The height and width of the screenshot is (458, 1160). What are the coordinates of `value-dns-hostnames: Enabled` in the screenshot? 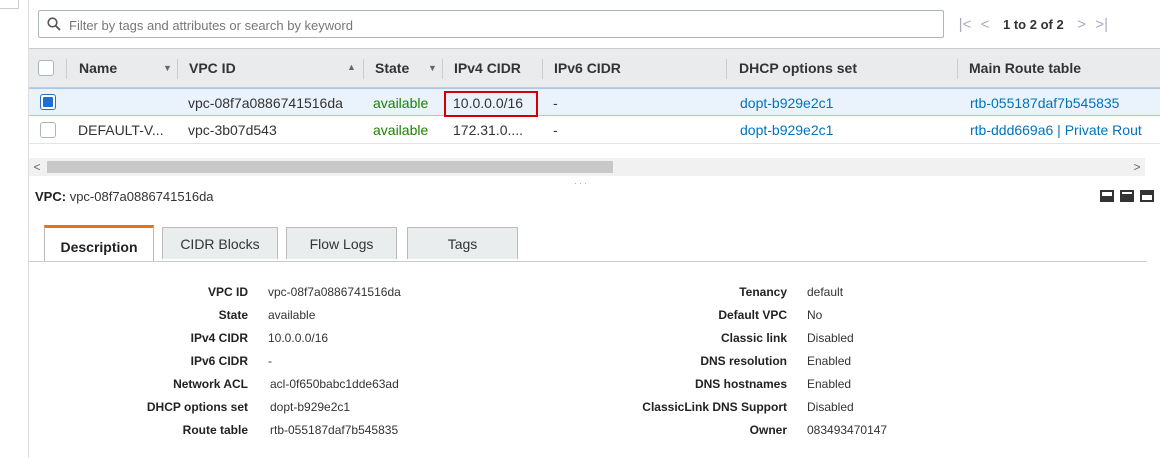 It's located at (829, 384).